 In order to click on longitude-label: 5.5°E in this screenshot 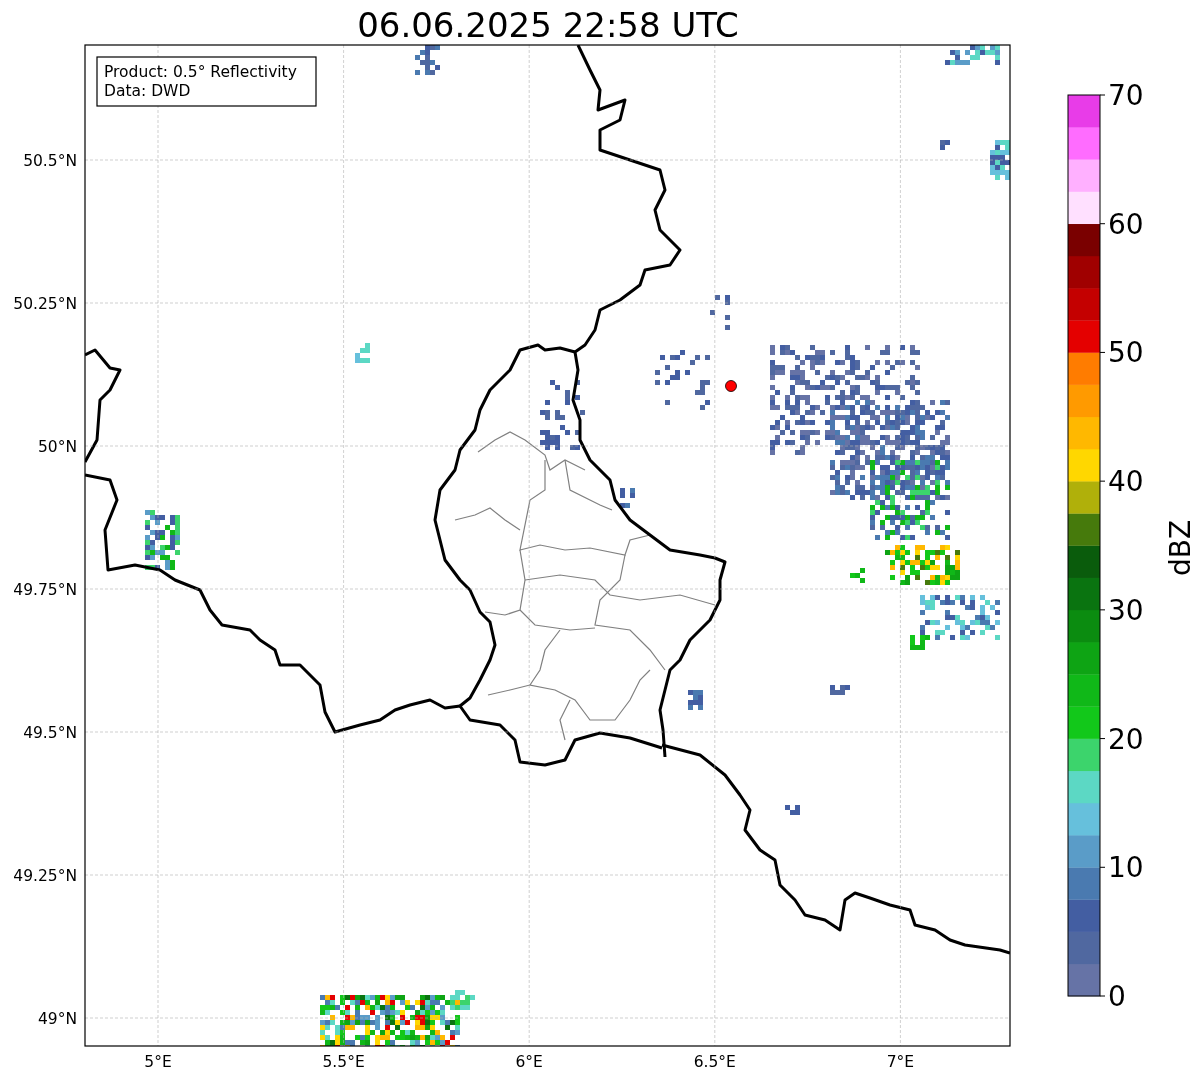, I will do `click(343, 1062)`.